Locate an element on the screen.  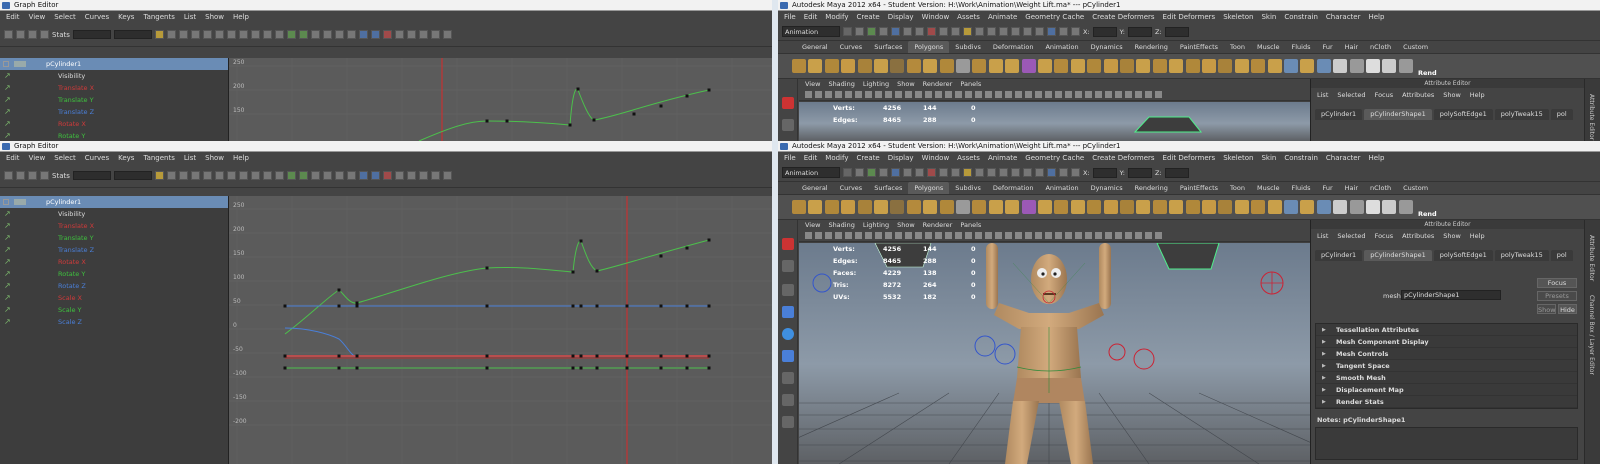
menu-help: Help is located at coordinates (241, 158).